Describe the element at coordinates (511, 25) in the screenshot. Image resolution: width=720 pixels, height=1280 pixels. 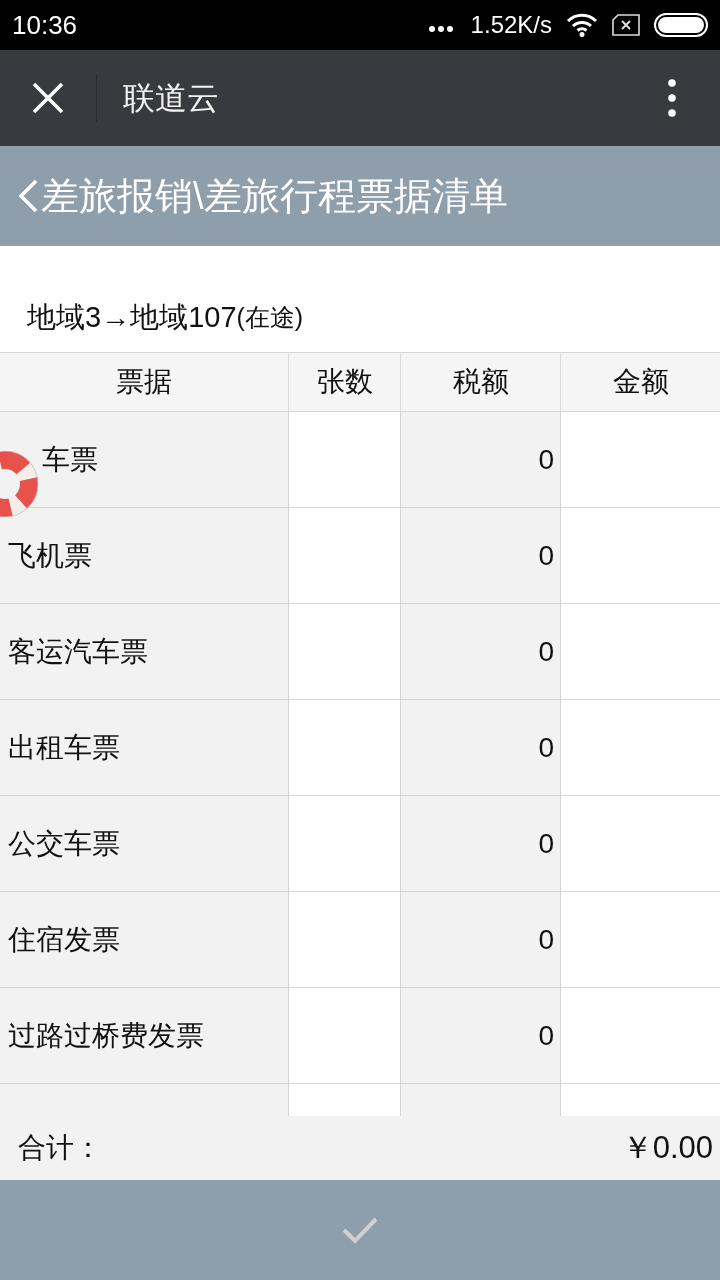
I see `network-speed: 1.52K/s` at that location.